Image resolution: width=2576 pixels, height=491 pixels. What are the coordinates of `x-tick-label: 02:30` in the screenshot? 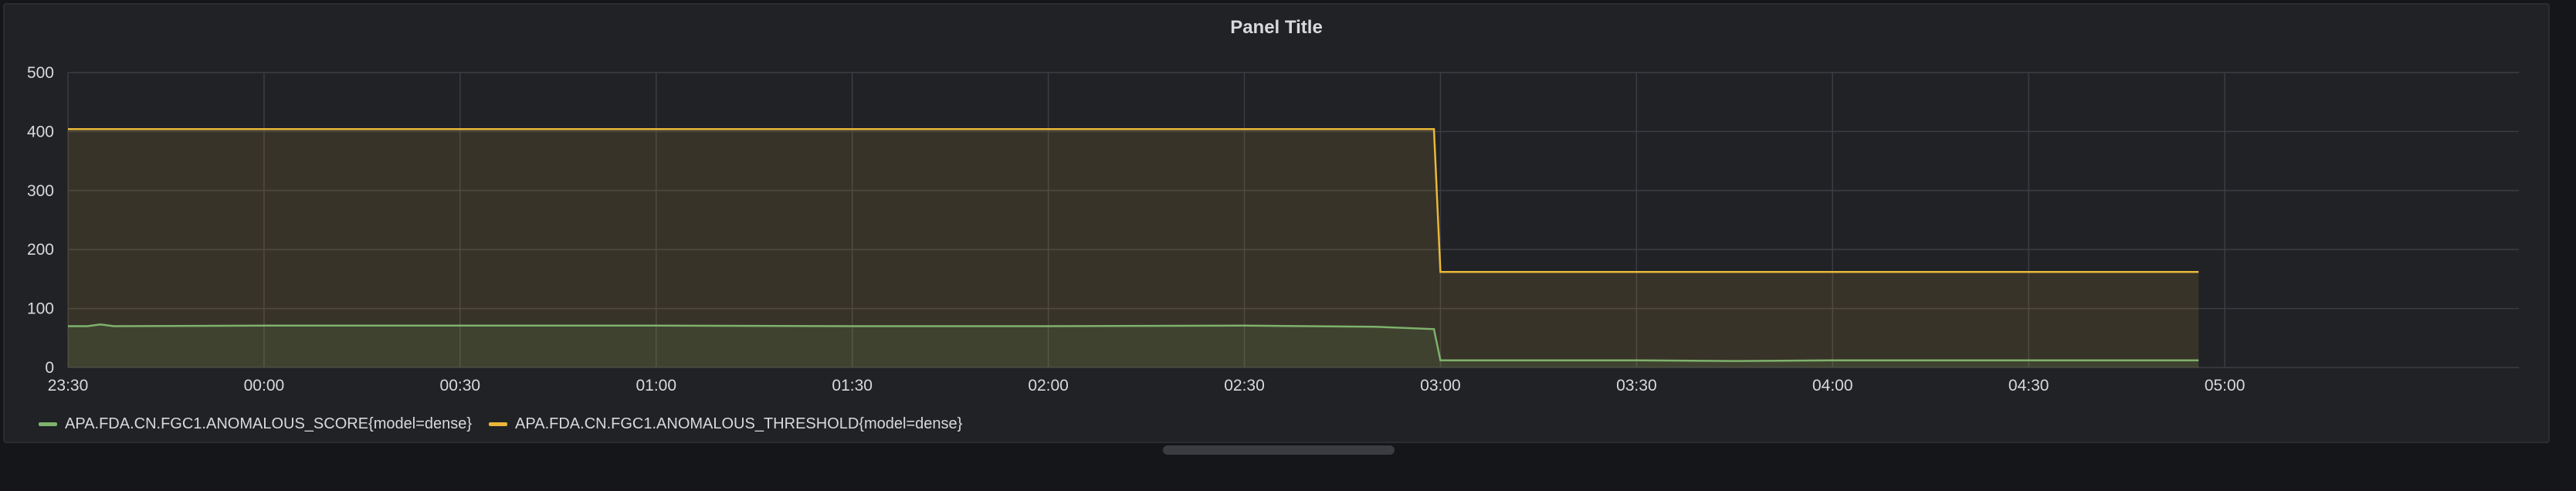 It's located at (1244, 385).